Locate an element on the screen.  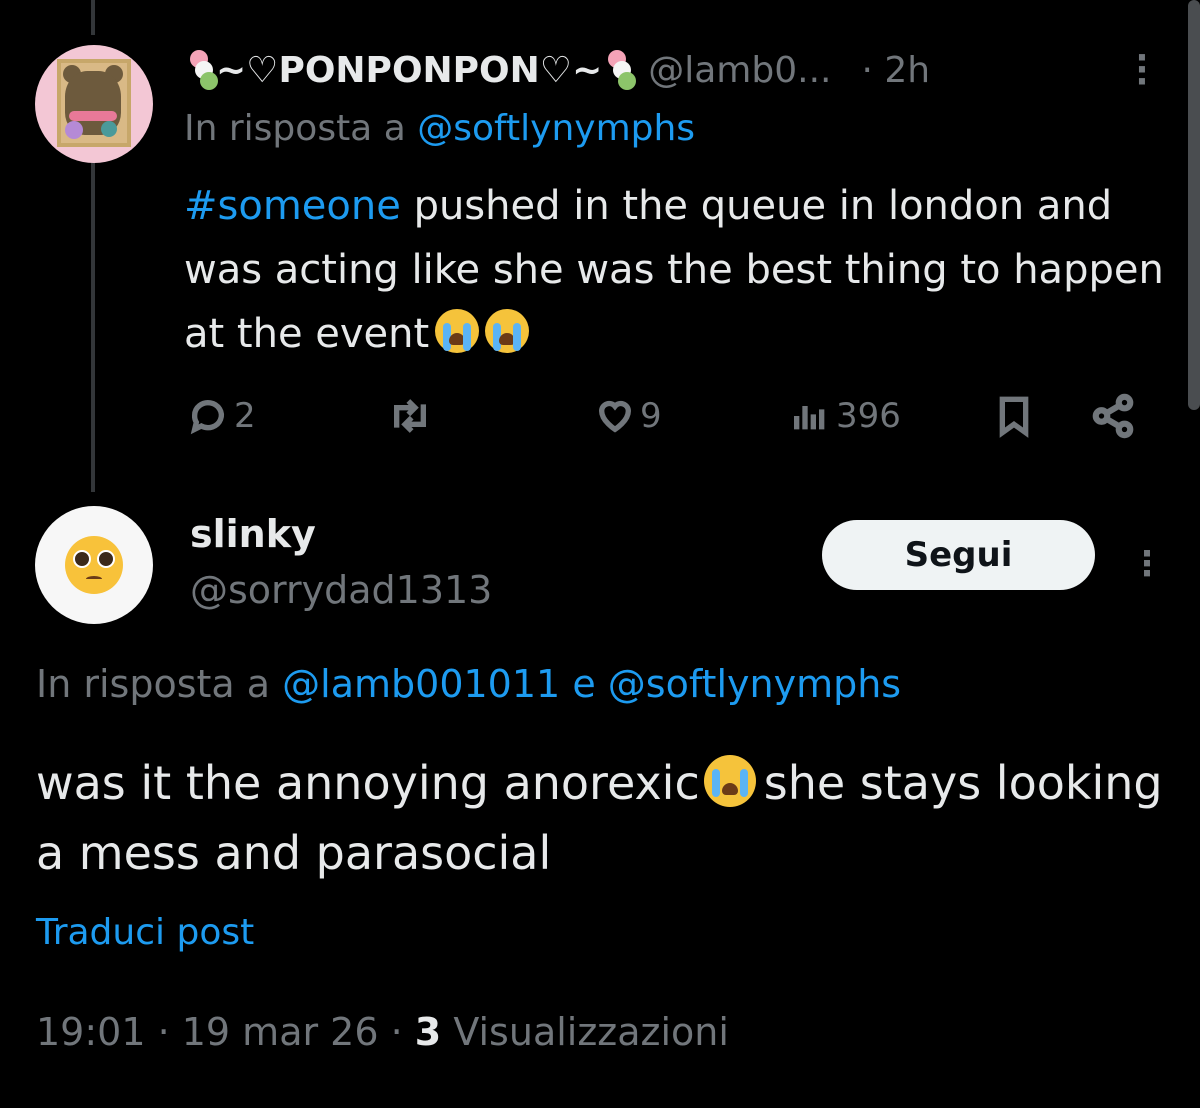
follow-button: Segui is located at coordinates (958, 555).